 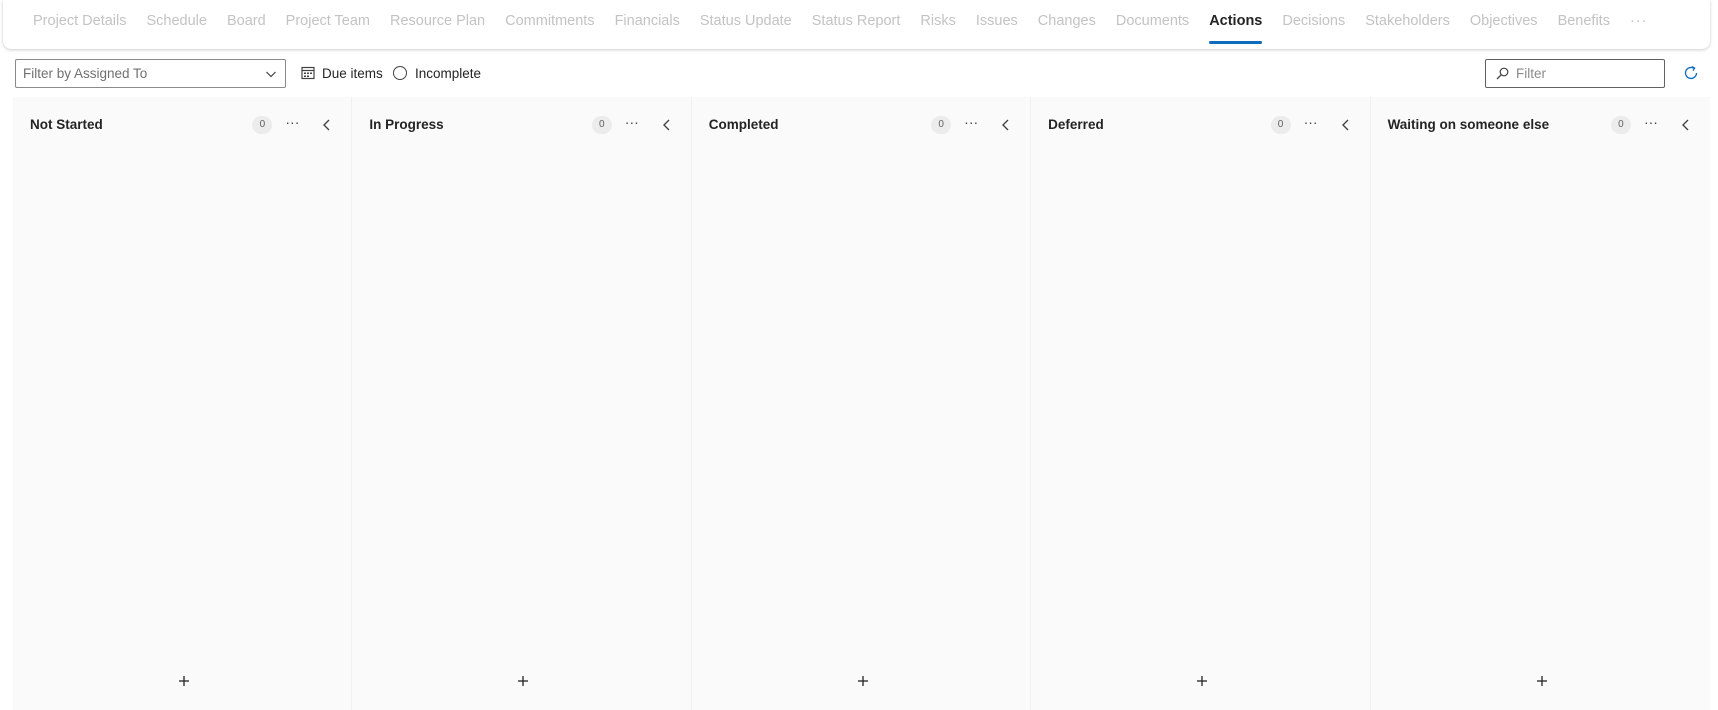 What do you see at coordinates (549, 22) in the screenshot?
I see `tab-commitments: Commitments` at bounding box center [549, 22].